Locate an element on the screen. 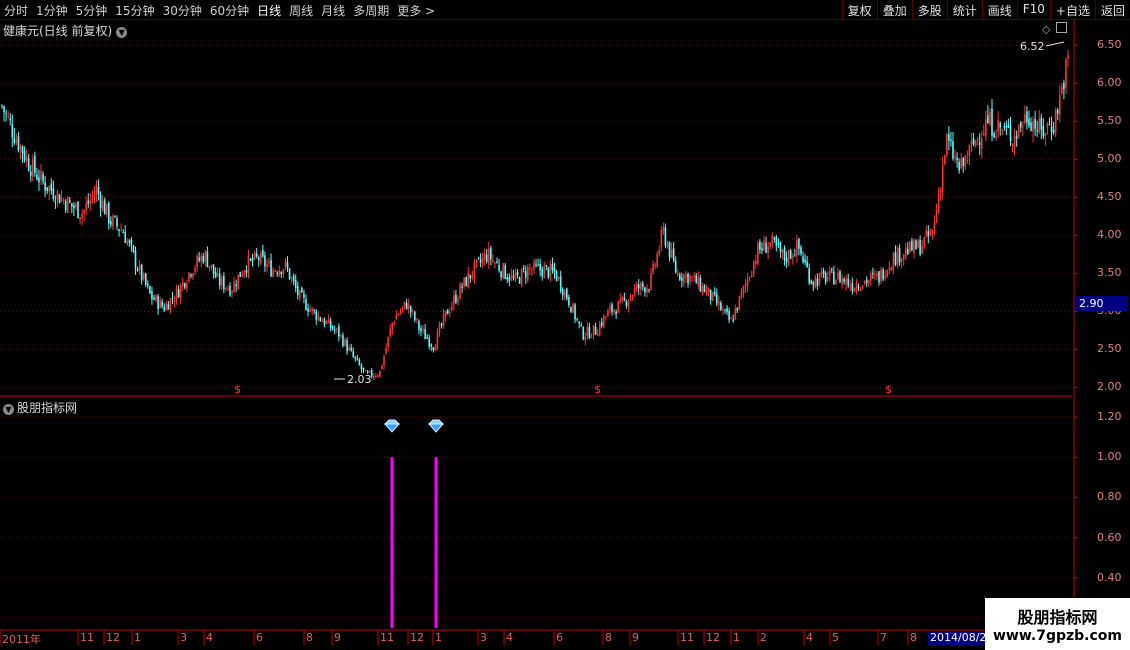 This screenshot has height=650, width=1130. indicator-title: ▼ 股朋指标网 is located at coordinates (40, 407).